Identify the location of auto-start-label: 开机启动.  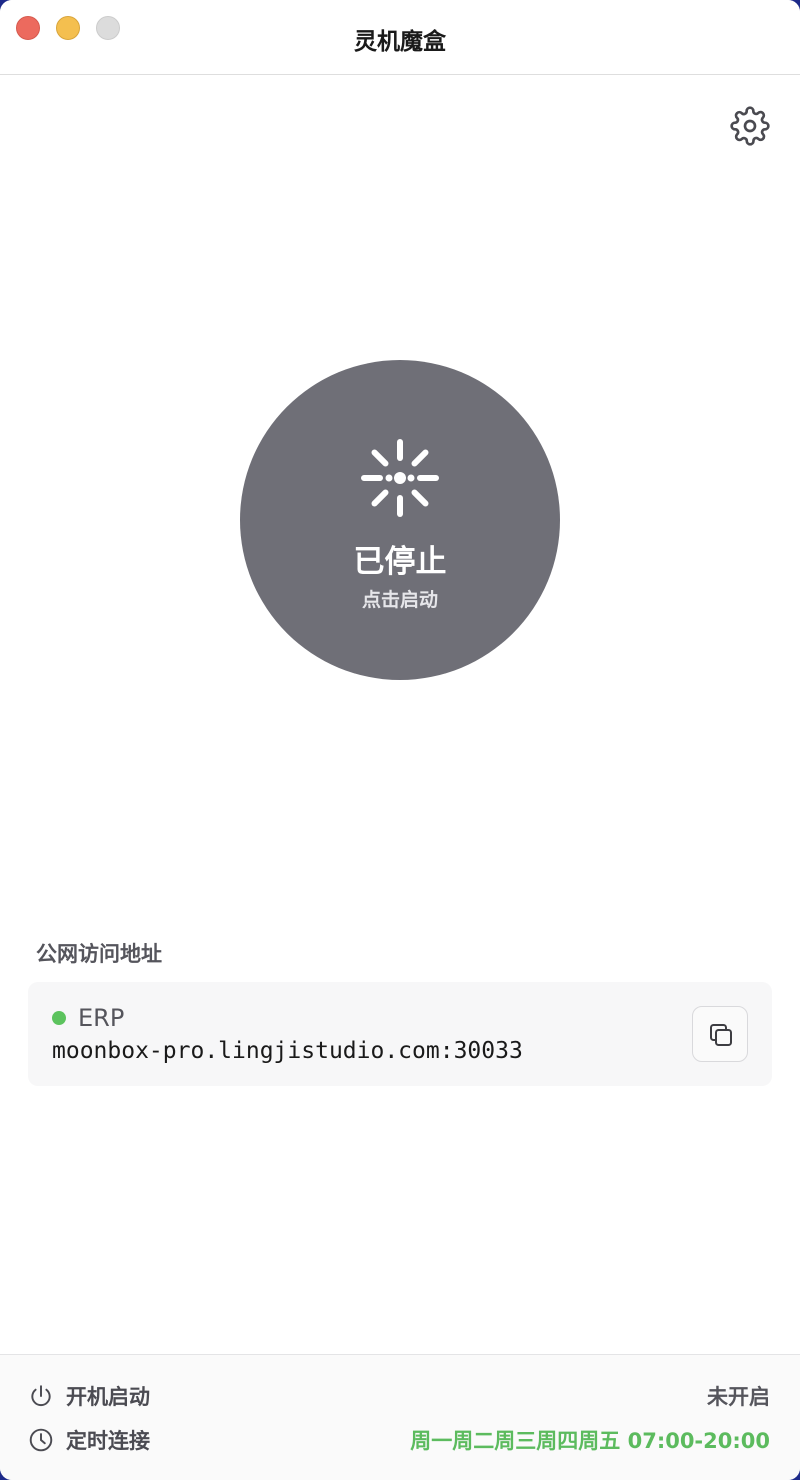
(108, 1397).